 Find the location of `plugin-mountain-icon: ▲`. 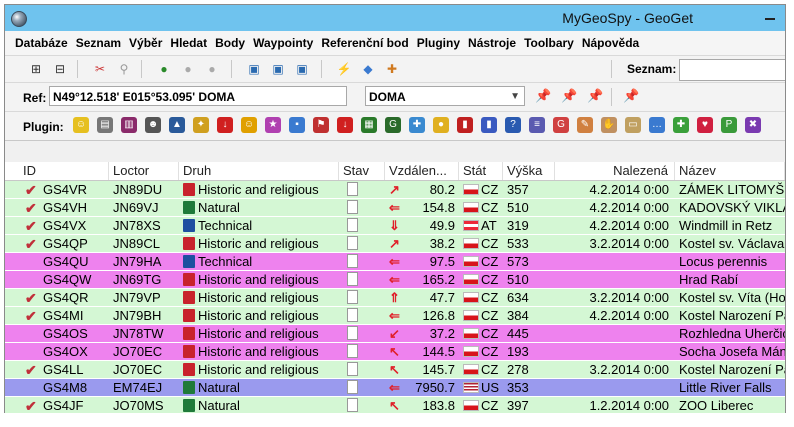

plugin-mountain-icon: ▲ is located at coordinates (177, 125).